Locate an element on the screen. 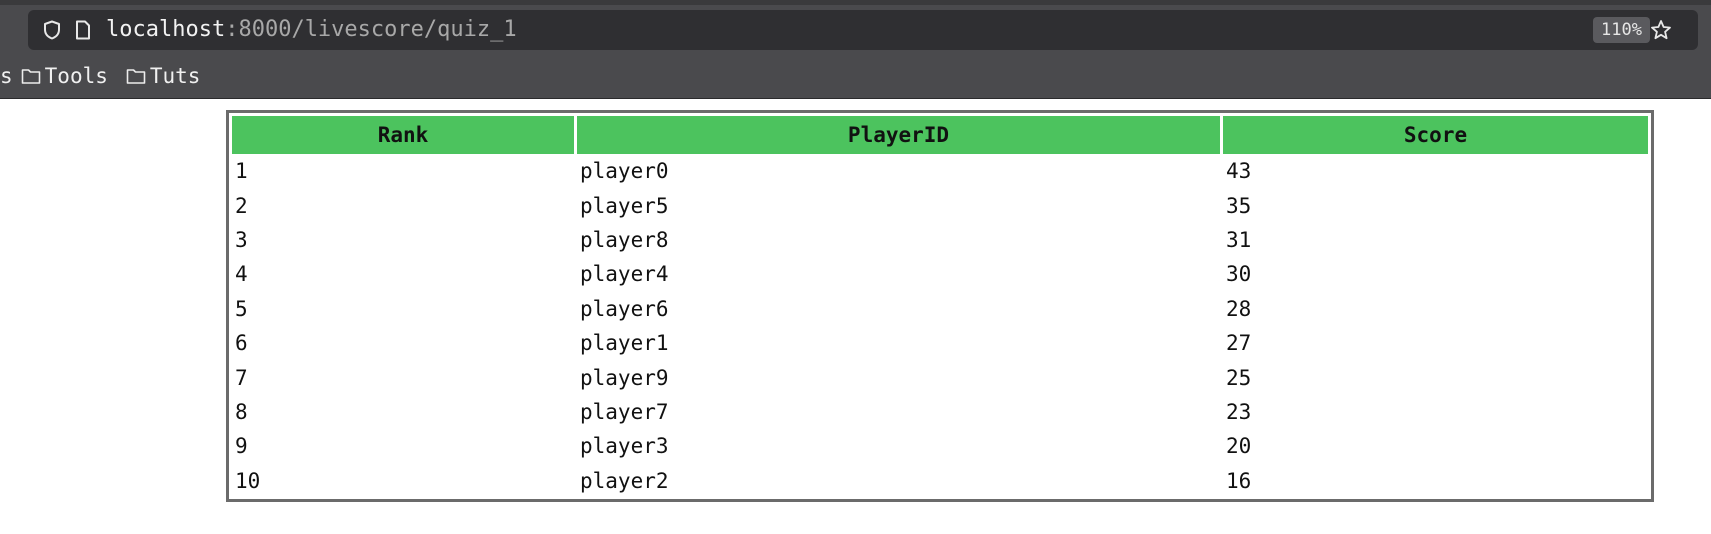 The width and height of the screenshot is (1711, 534). star-icon is located at coordinates (1661, 30).